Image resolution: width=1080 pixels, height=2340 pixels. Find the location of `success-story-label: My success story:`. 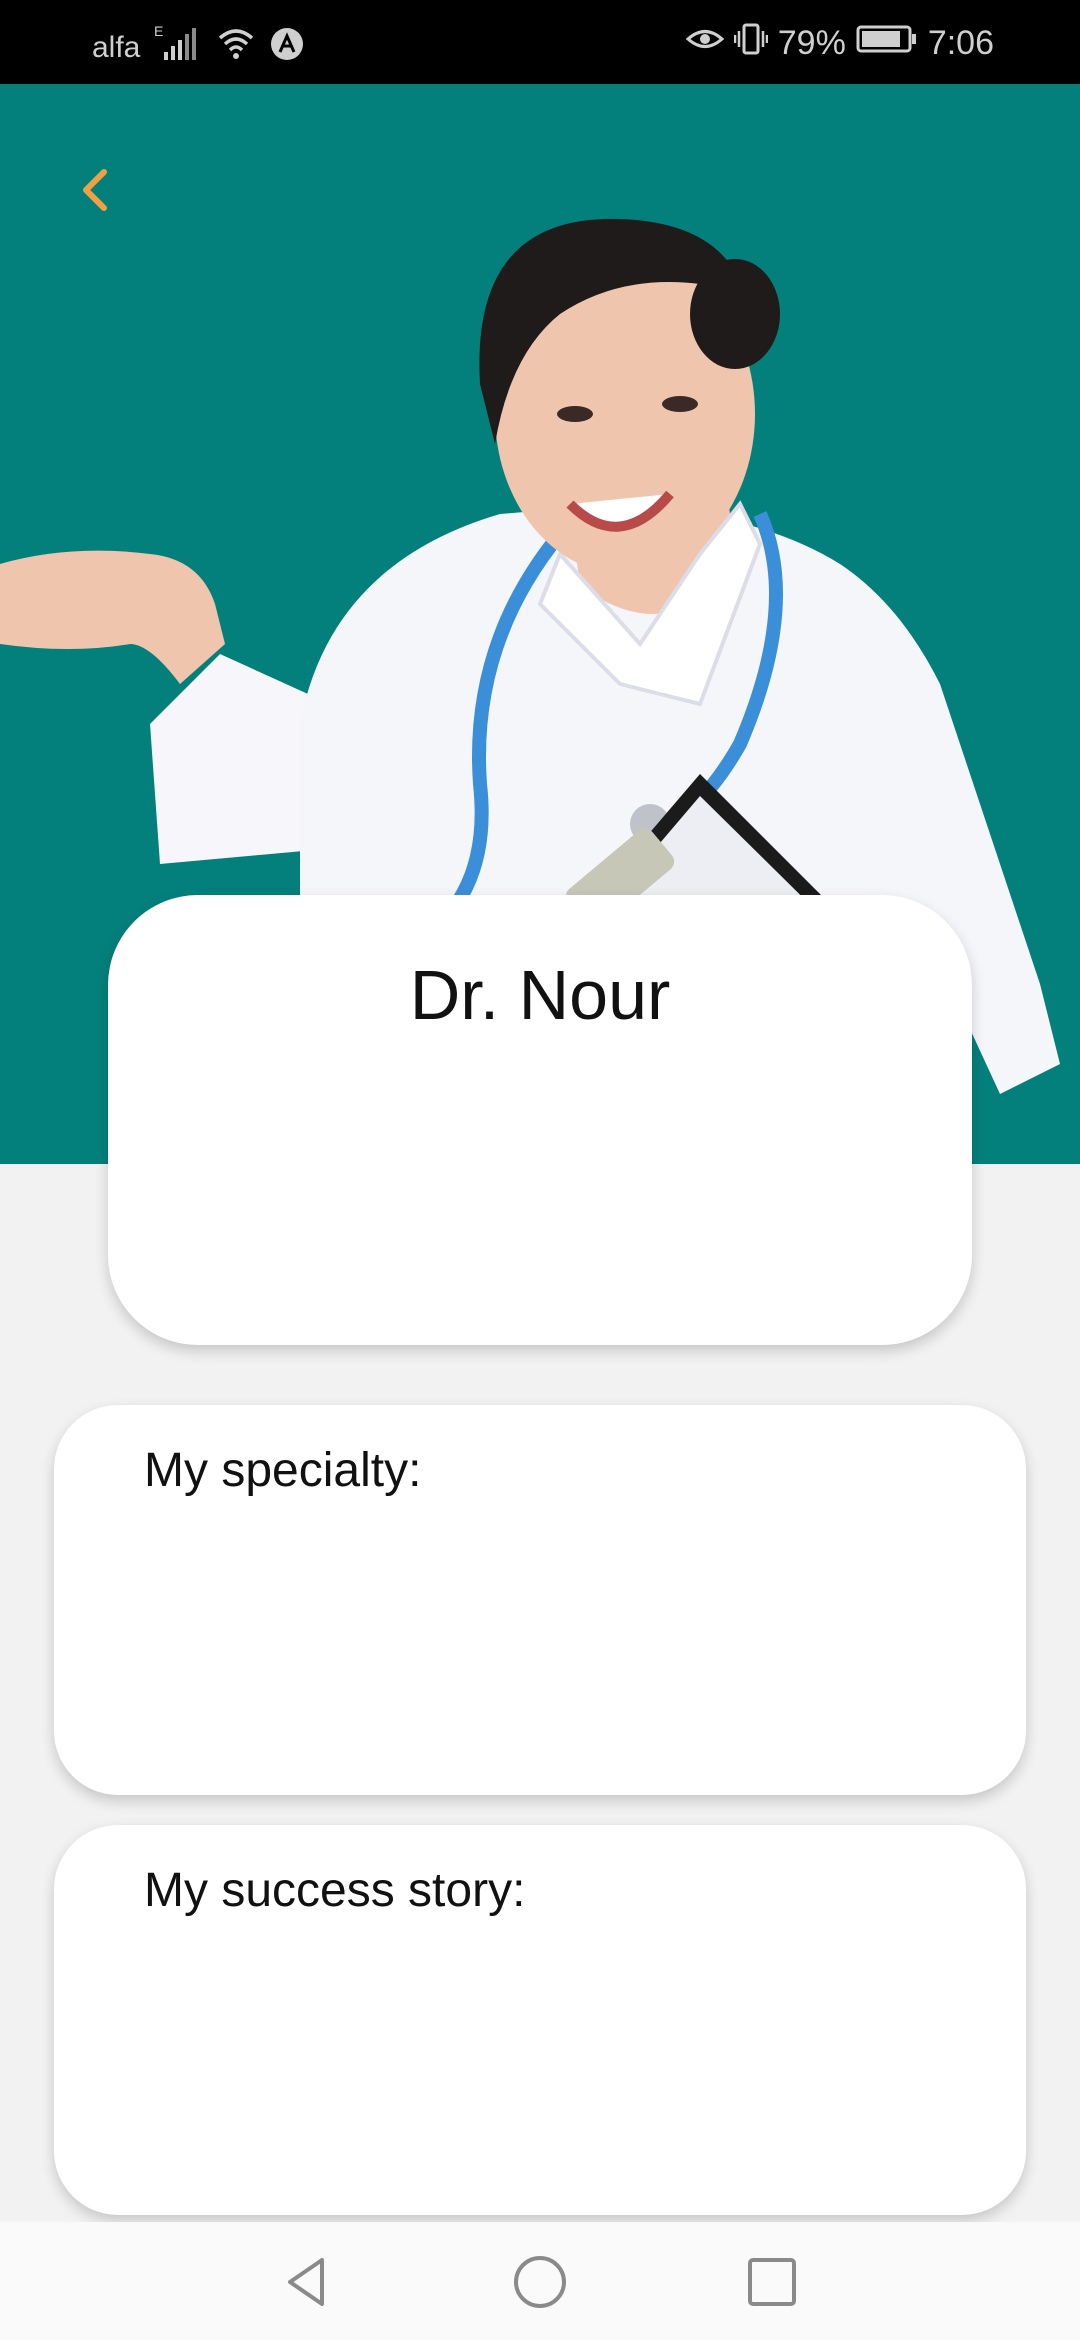

success-story-label: My success story: is located at coordinates (335, 1890).